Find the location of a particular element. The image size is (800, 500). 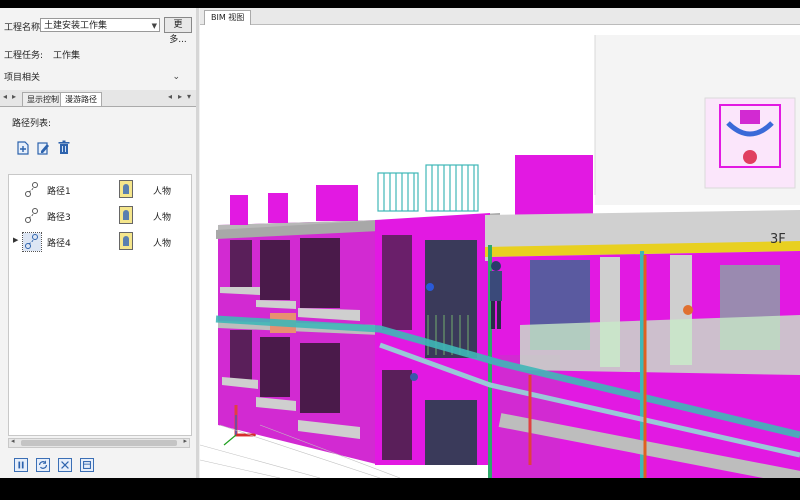

play-icon is located at coordinates (21, 465).